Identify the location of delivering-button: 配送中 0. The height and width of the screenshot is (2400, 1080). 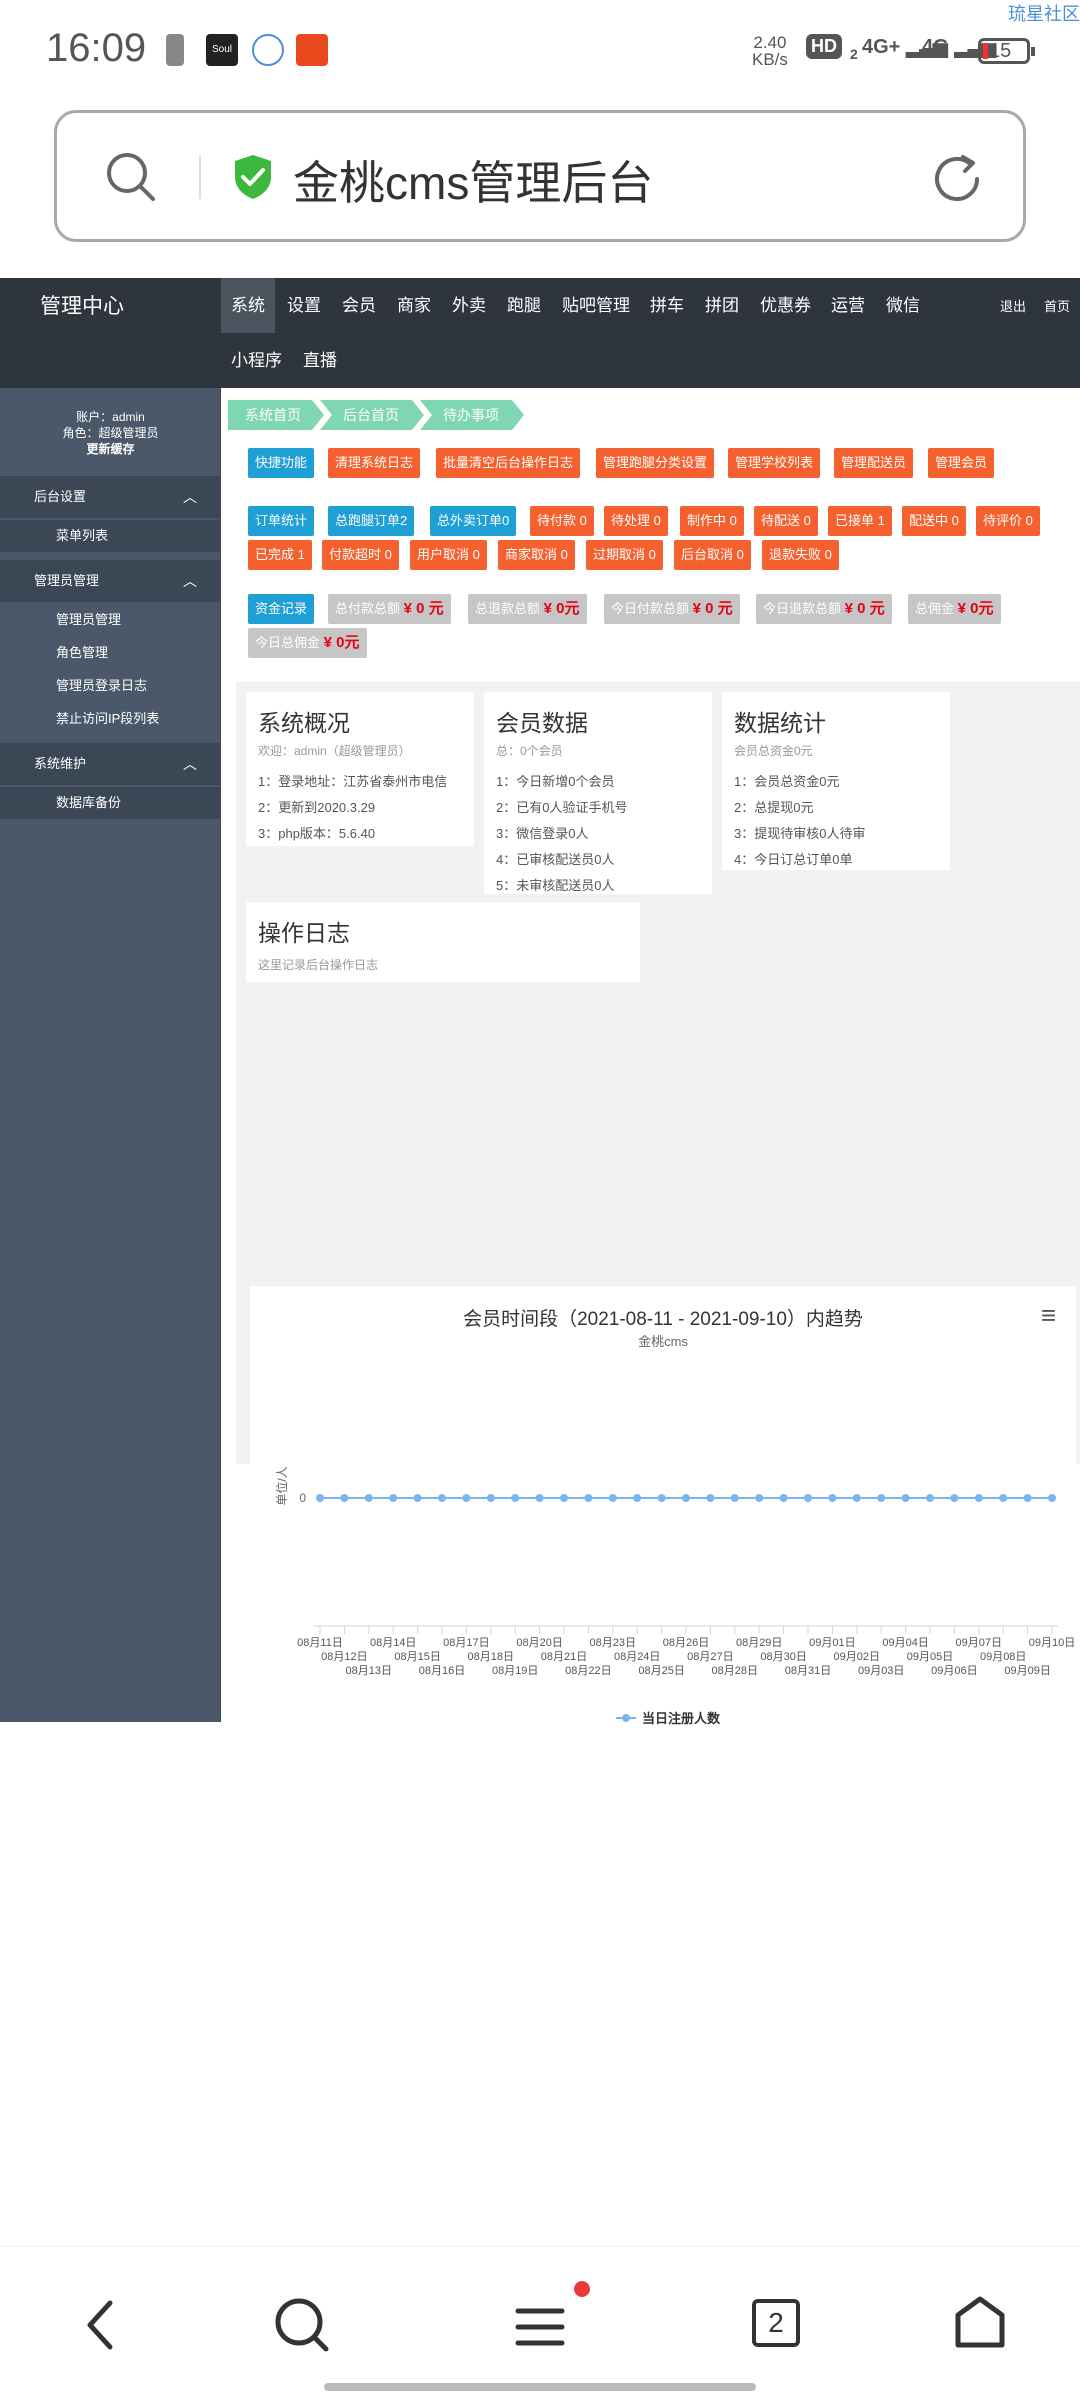
(934, 521).